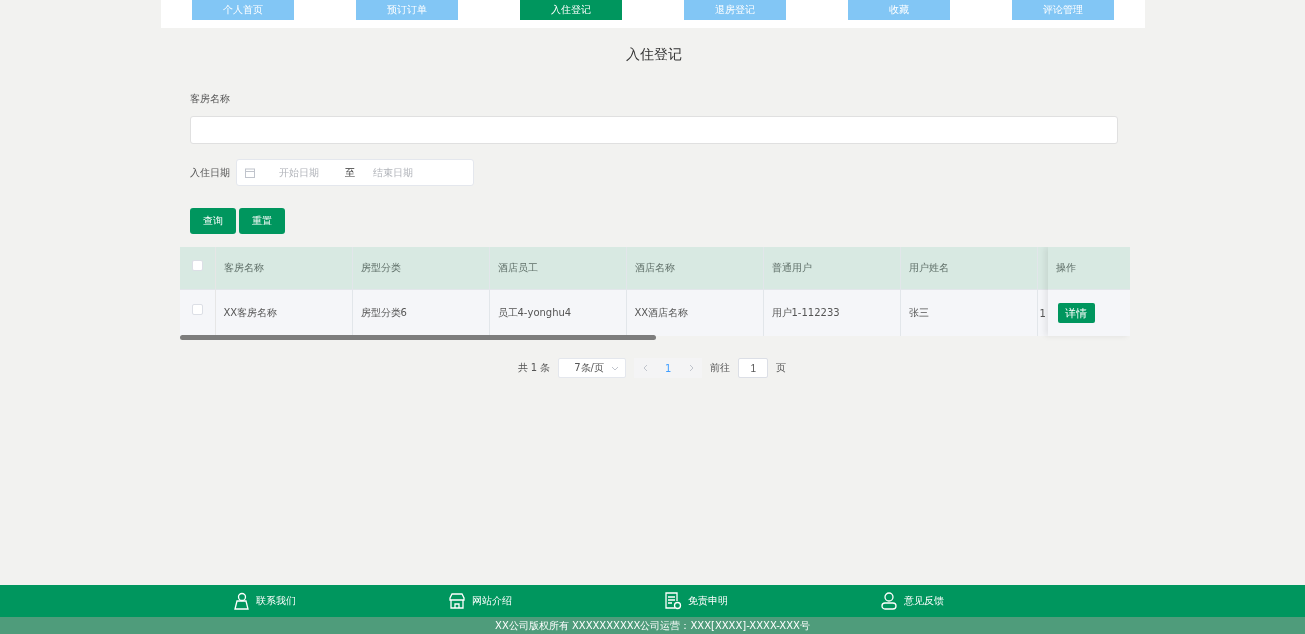  Describe the element at coordinates (653, 55) in the screenshot. I see `page-title: 入住登记` at that location.